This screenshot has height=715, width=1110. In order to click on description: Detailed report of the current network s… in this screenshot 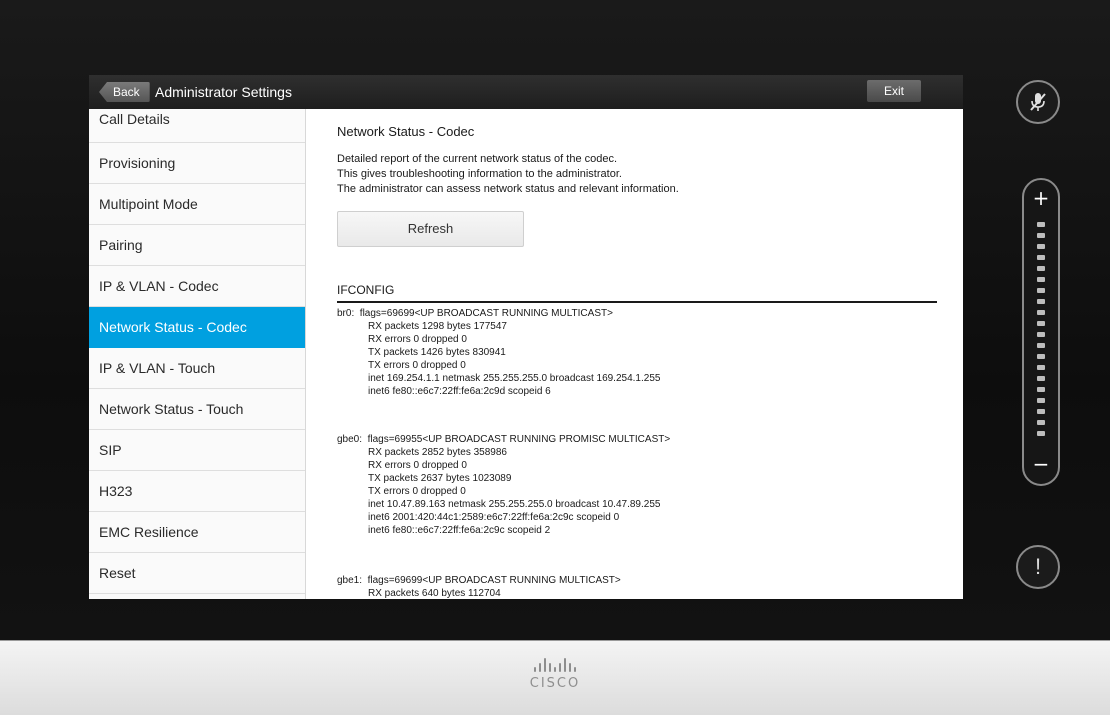, I will do `click(508, 174)`.